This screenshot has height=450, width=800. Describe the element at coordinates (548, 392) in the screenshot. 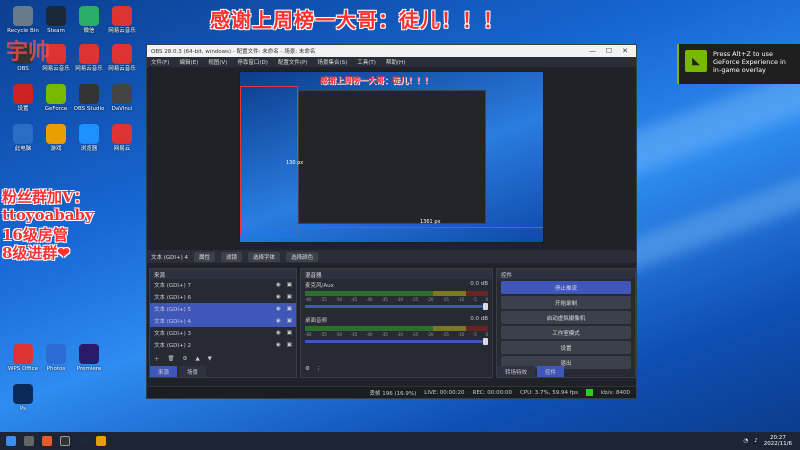

I see `cpu-fps: CPU: 3.7%, 59.94 fps` at that location.